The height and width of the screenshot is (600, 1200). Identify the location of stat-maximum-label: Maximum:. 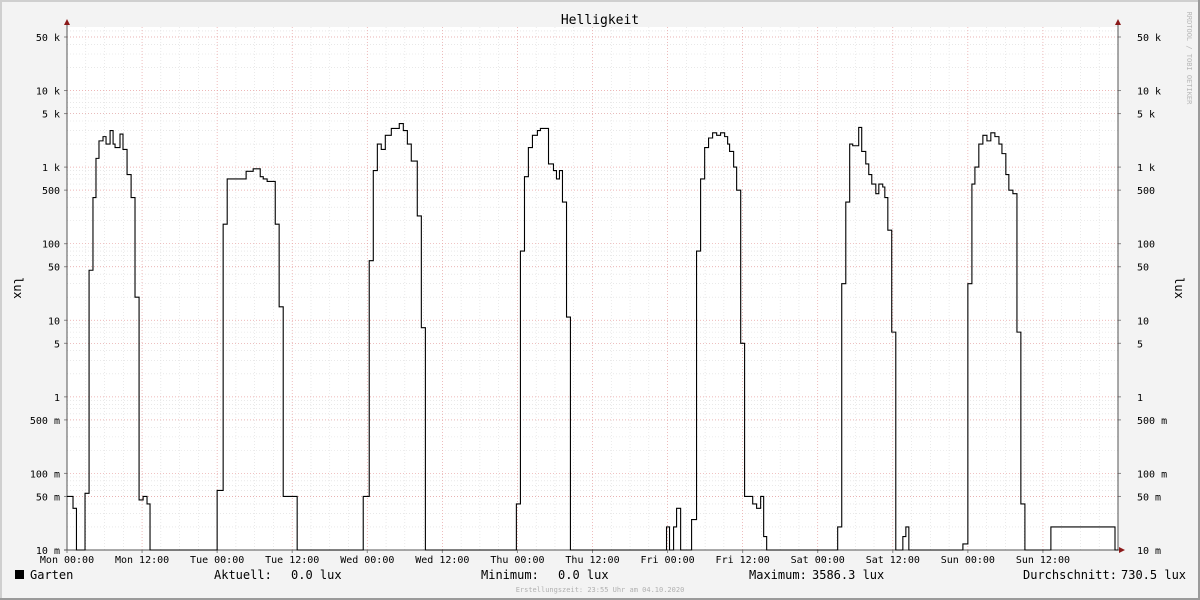
(778, 575).